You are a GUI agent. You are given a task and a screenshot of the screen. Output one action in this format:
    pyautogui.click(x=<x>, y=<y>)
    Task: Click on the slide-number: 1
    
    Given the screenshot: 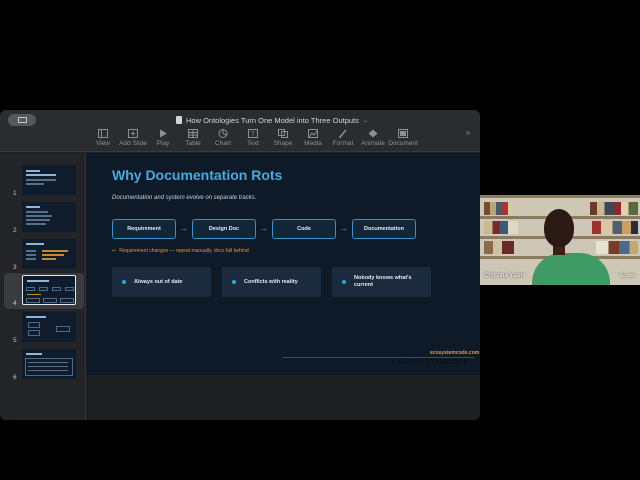 What is the action you would take?
    pyautogui.click(x=15, y=193)
    